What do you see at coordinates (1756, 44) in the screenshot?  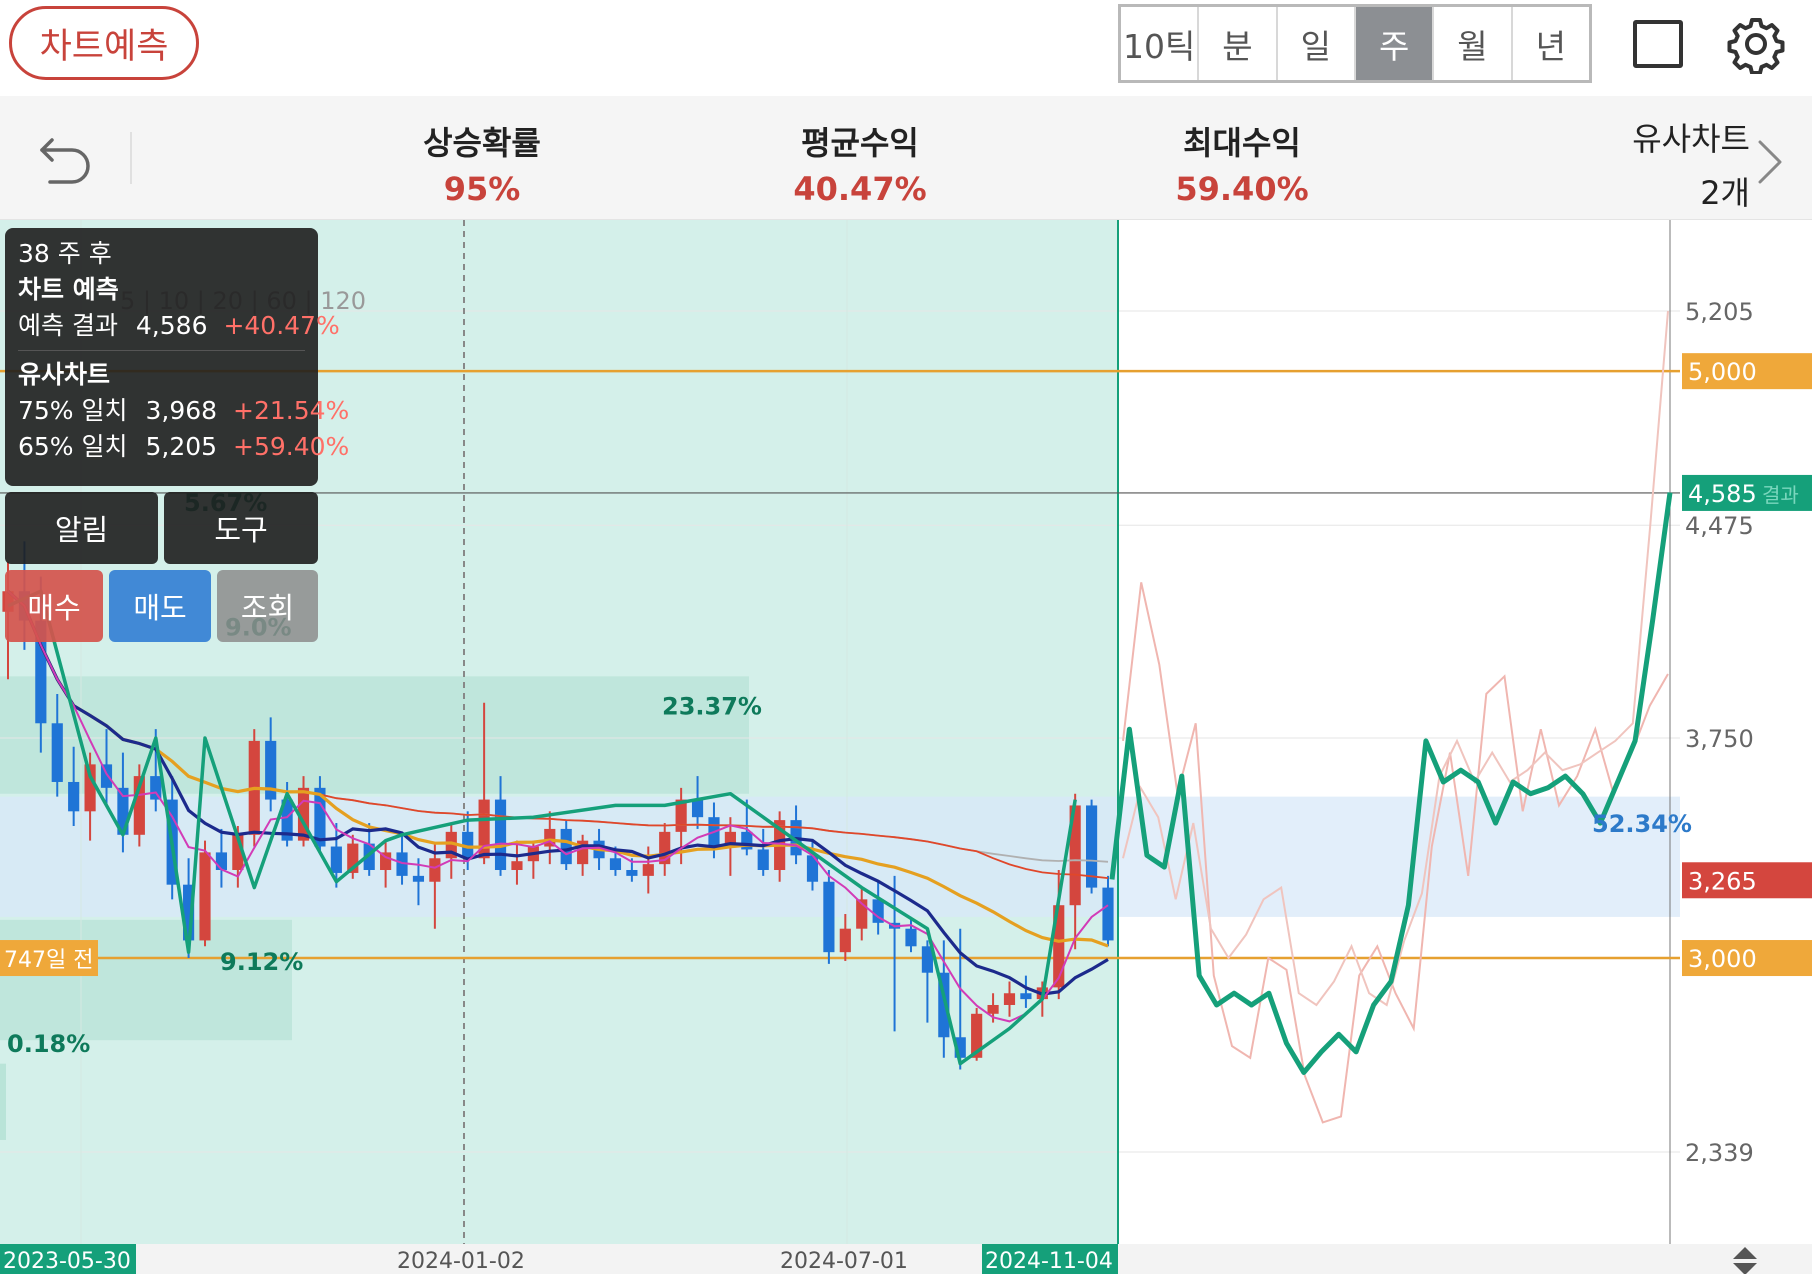 I see `gear-icon` at bounding box center [1756, 44].